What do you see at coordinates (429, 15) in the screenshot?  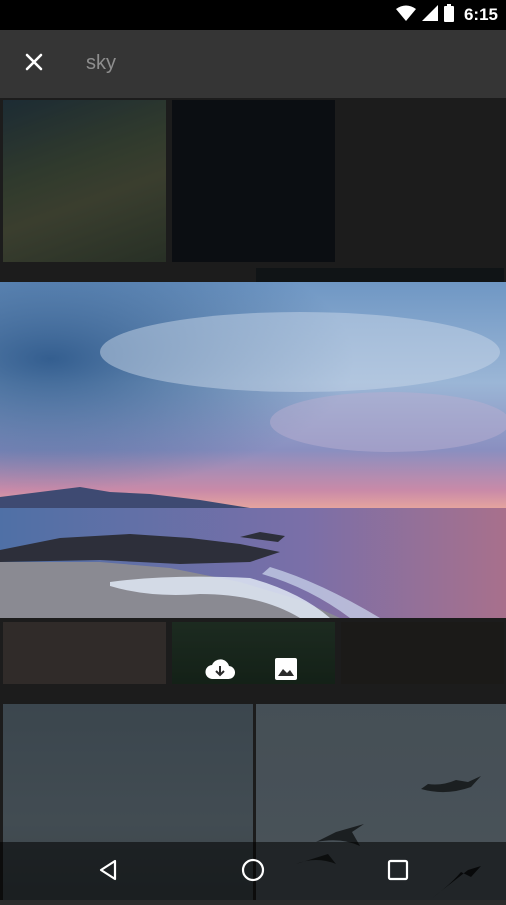 I see `cell-signal-icon` at bounding box center [429, 15].